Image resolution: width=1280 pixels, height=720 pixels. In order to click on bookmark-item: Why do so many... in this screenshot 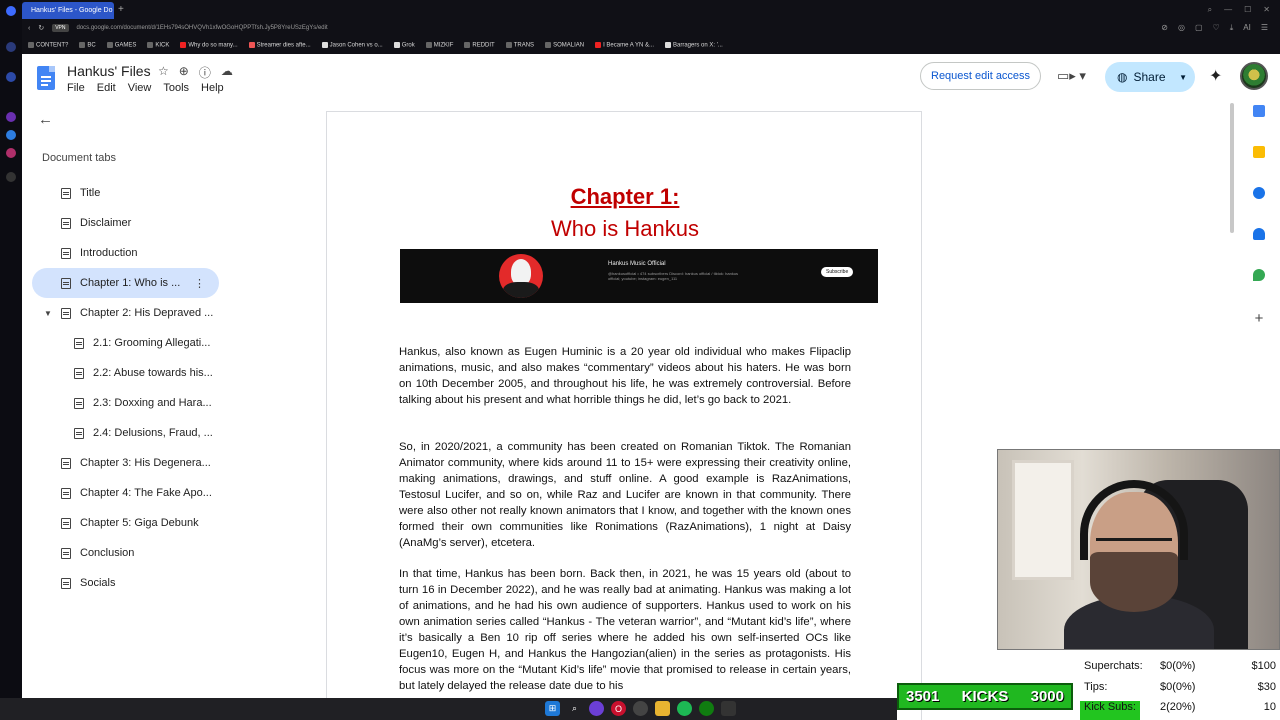, I will do `click(209, 45)`.